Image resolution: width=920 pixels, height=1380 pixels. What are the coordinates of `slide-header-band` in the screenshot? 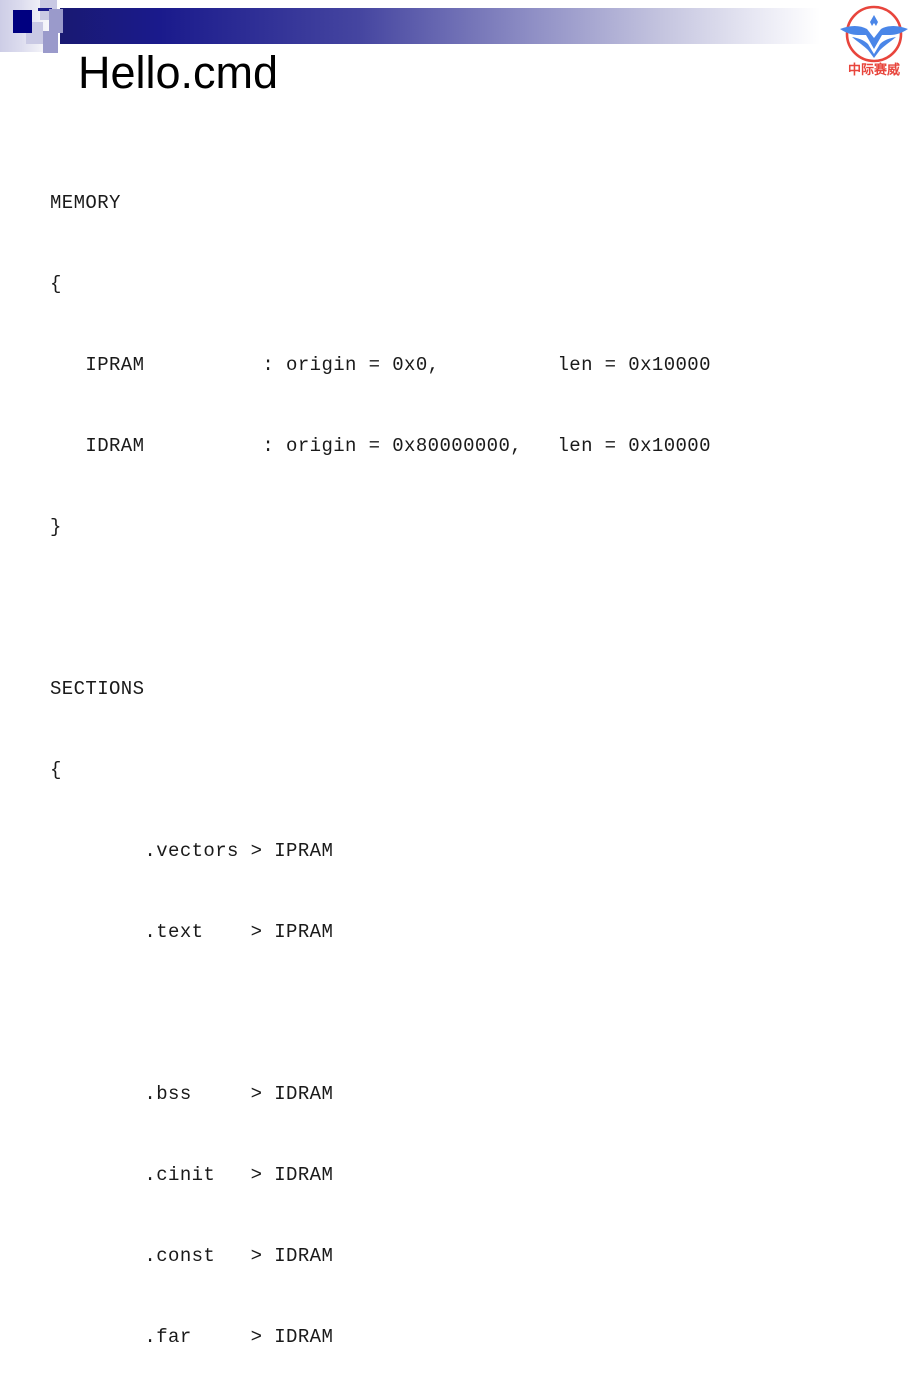 It's located at (460, 26).